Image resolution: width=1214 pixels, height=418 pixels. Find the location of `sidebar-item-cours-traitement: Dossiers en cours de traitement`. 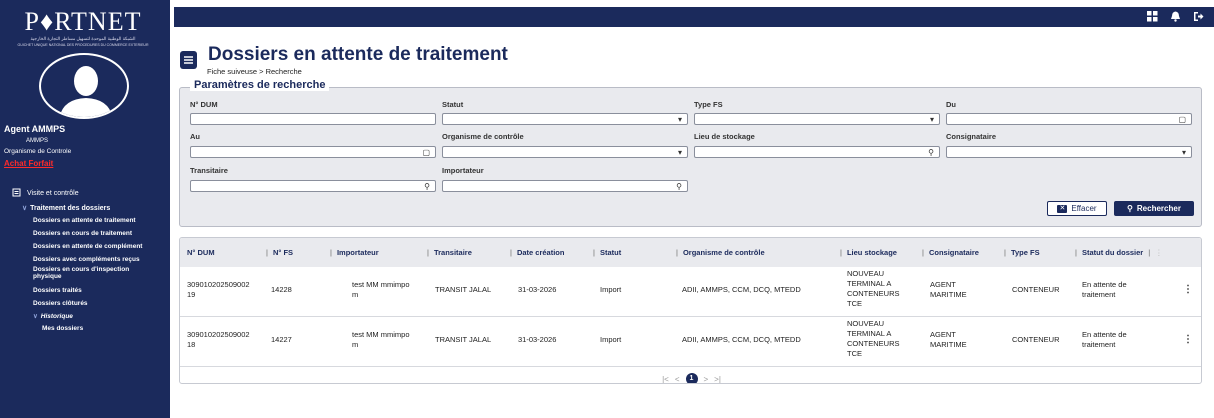

sidebar-item-cours-traitement: Dossiers en cours de traitement is located at coordinates (99, 233).